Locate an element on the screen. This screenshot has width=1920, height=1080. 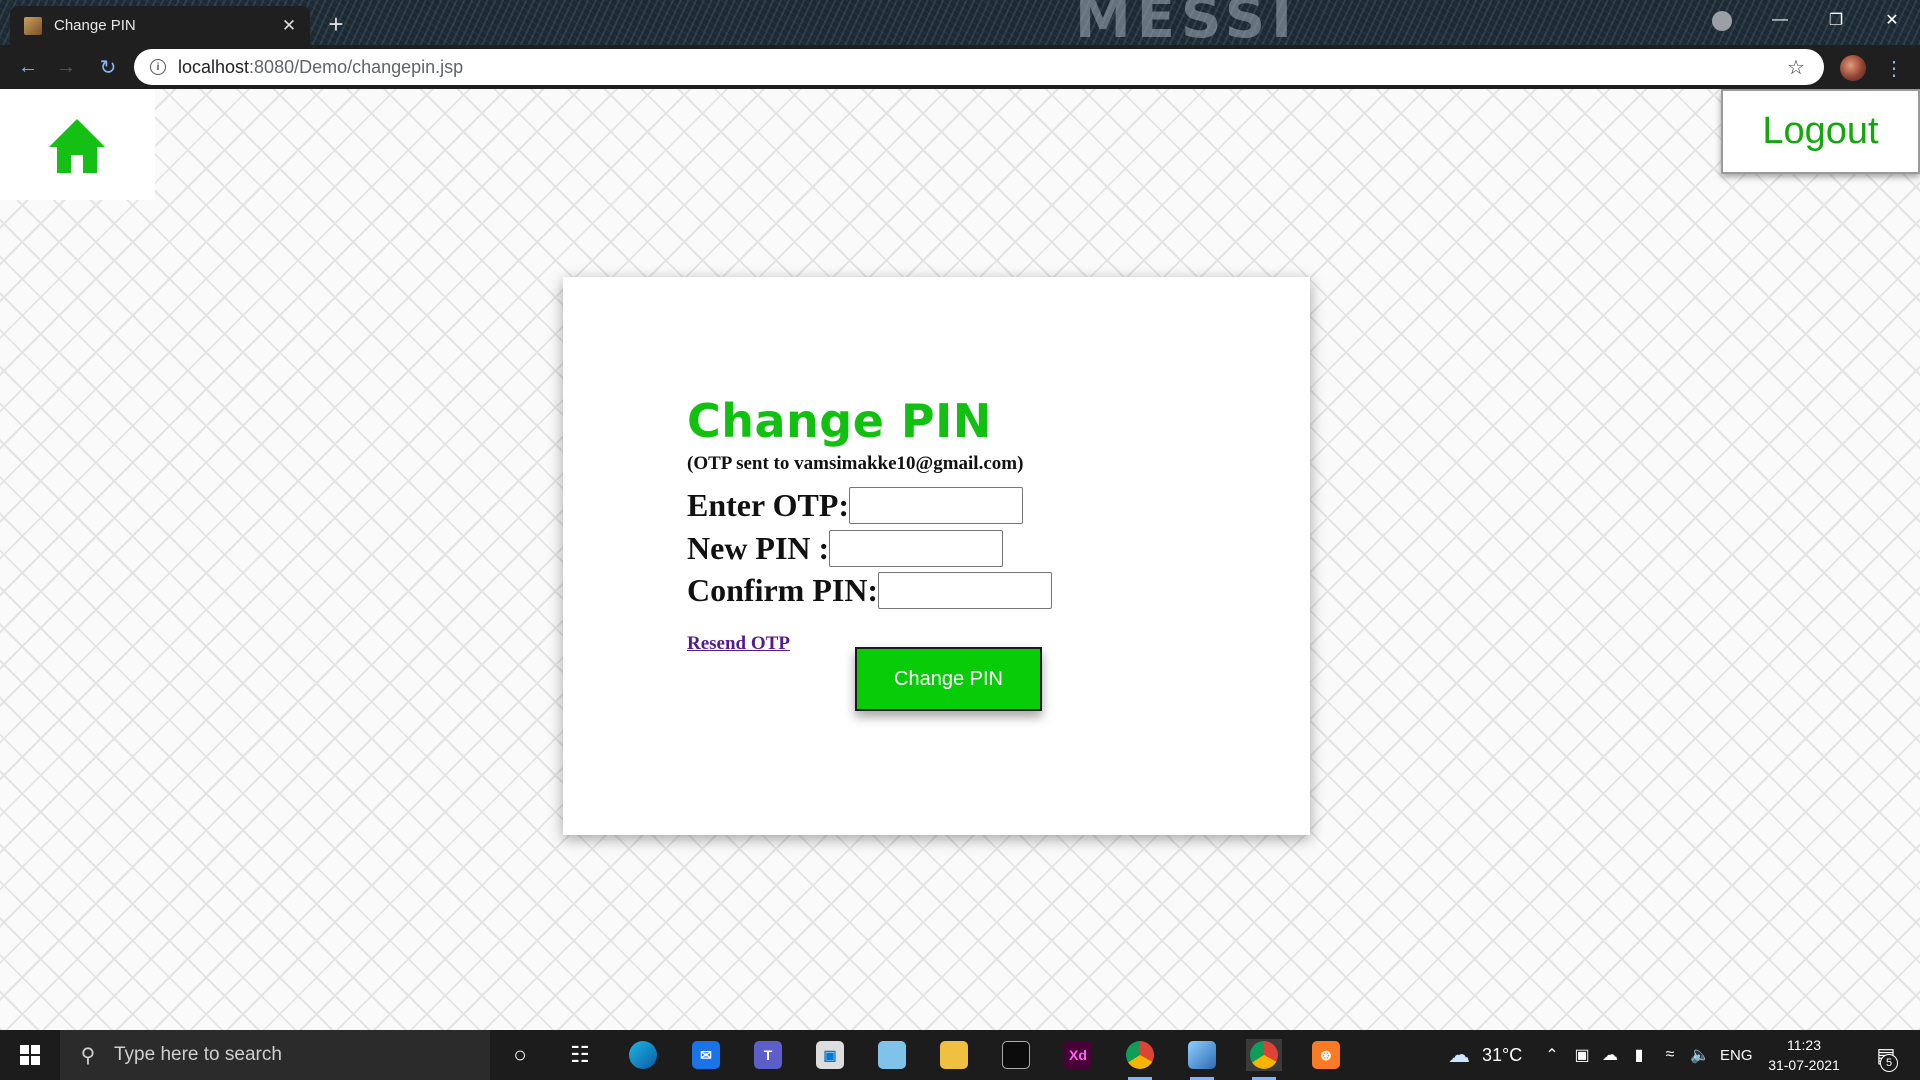
tab-title: Change PIN is located at coordinates (95, 25).